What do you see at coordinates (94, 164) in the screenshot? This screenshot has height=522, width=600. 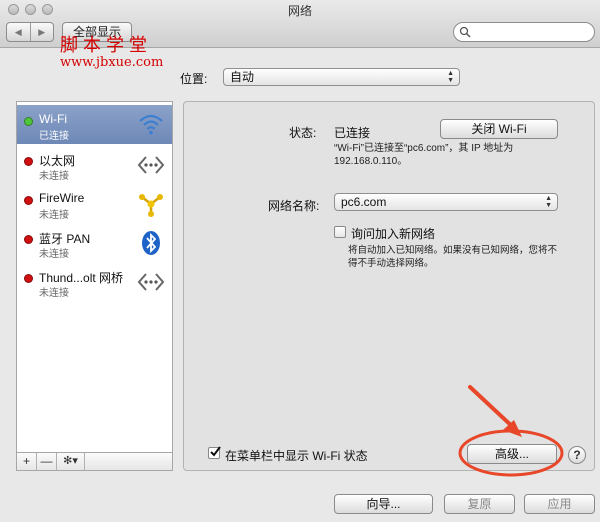 I see `service-item-ethernet: 以太网 未连接` at bounding box center [94, 164].